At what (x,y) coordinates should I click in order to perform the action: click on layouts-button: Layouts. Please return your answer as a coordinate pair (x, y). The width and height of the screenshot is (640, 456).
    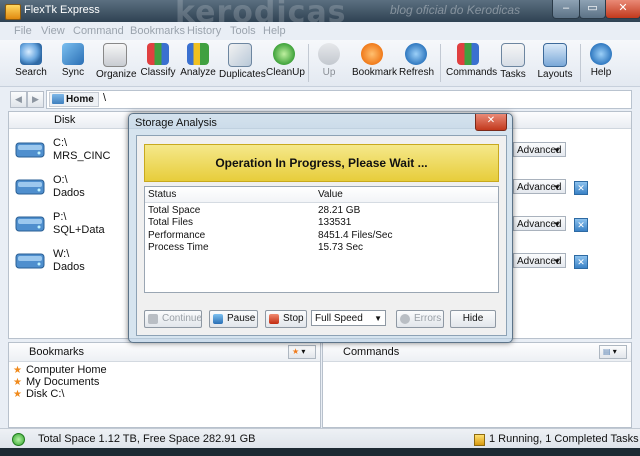
    Looking at the image, I should click on (555, 63).